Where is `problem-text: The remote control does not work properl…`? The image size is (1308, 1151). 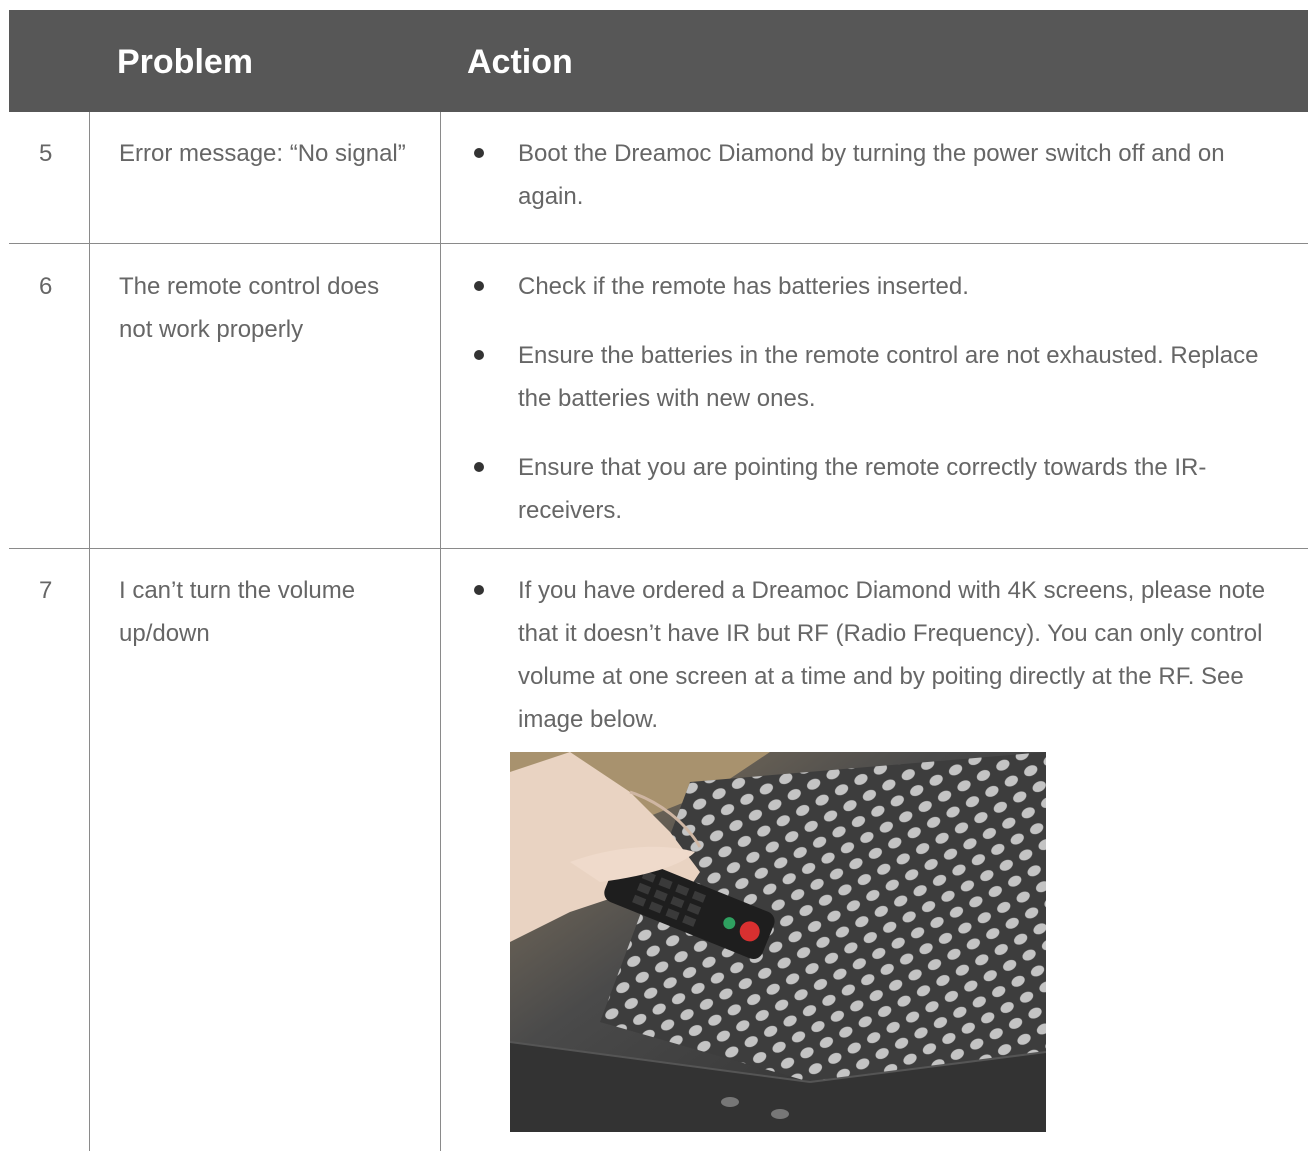 problem-text: The remote control does not work properl… is located at coordinates (249, 308).